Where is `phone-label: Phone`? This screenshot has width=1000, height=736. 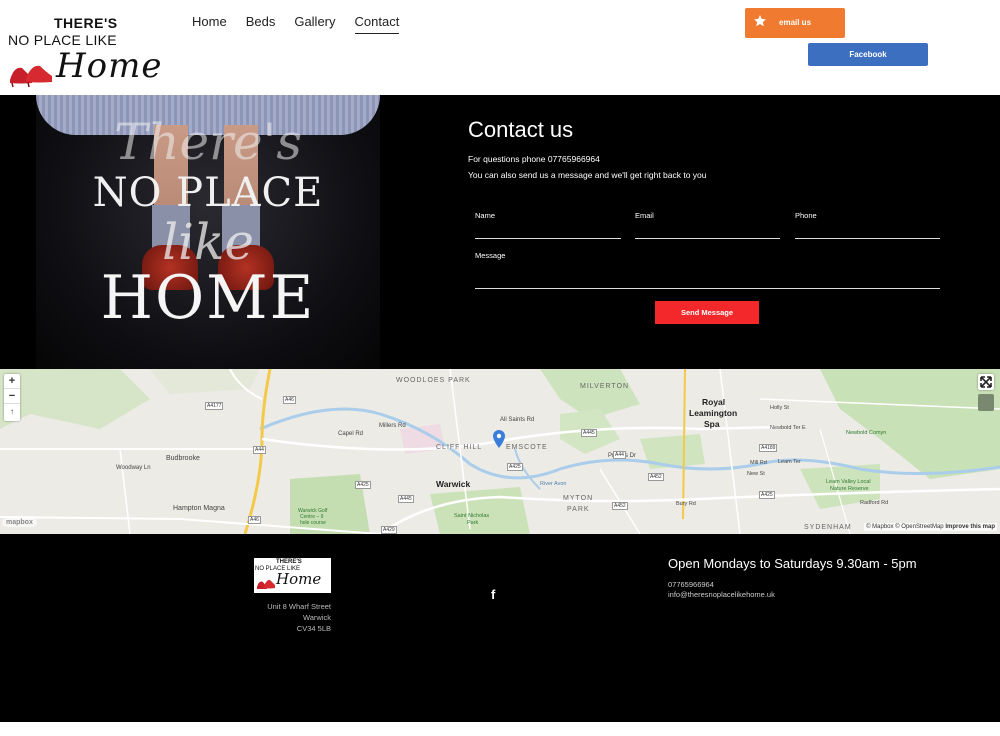
phone-label: Phone is located at coordinates (806, 215).